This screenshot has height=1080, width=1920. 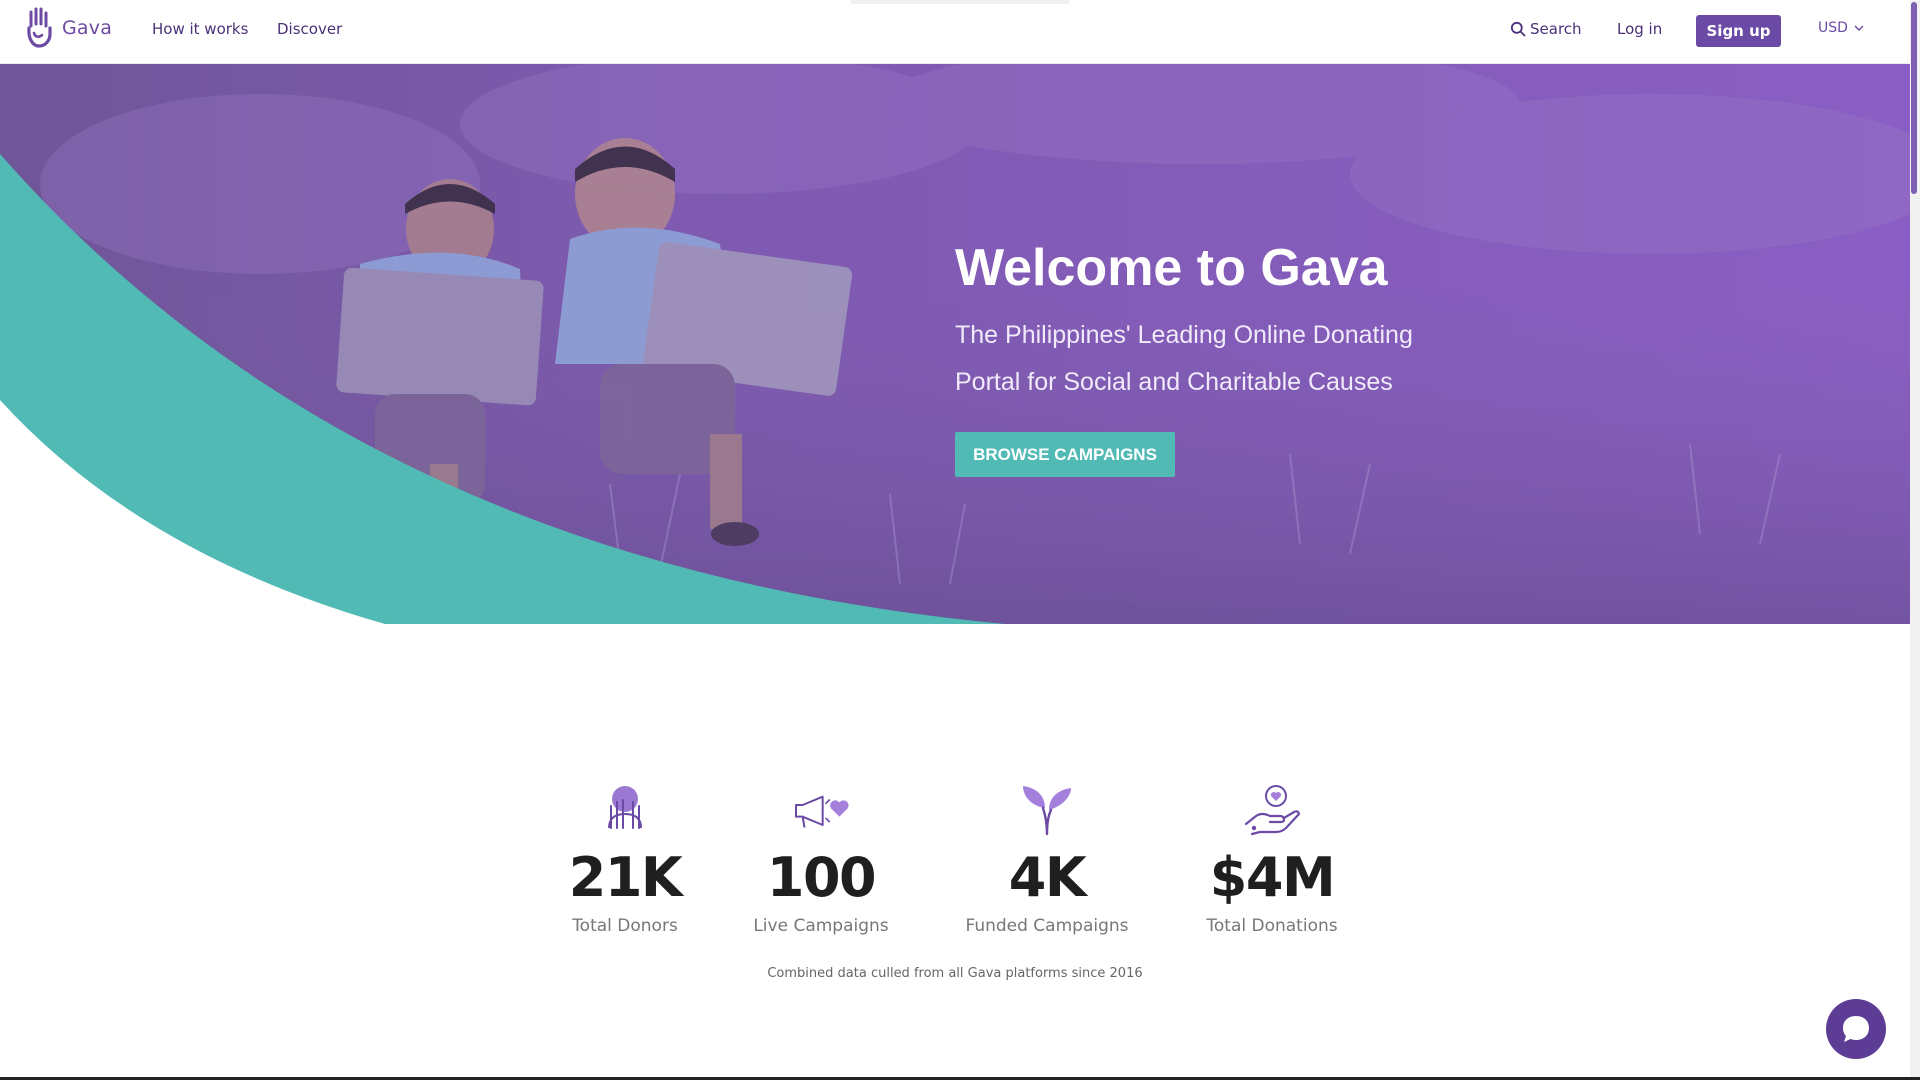 I want to click on stat-label: Total Donors, so click(x=625, y=926).